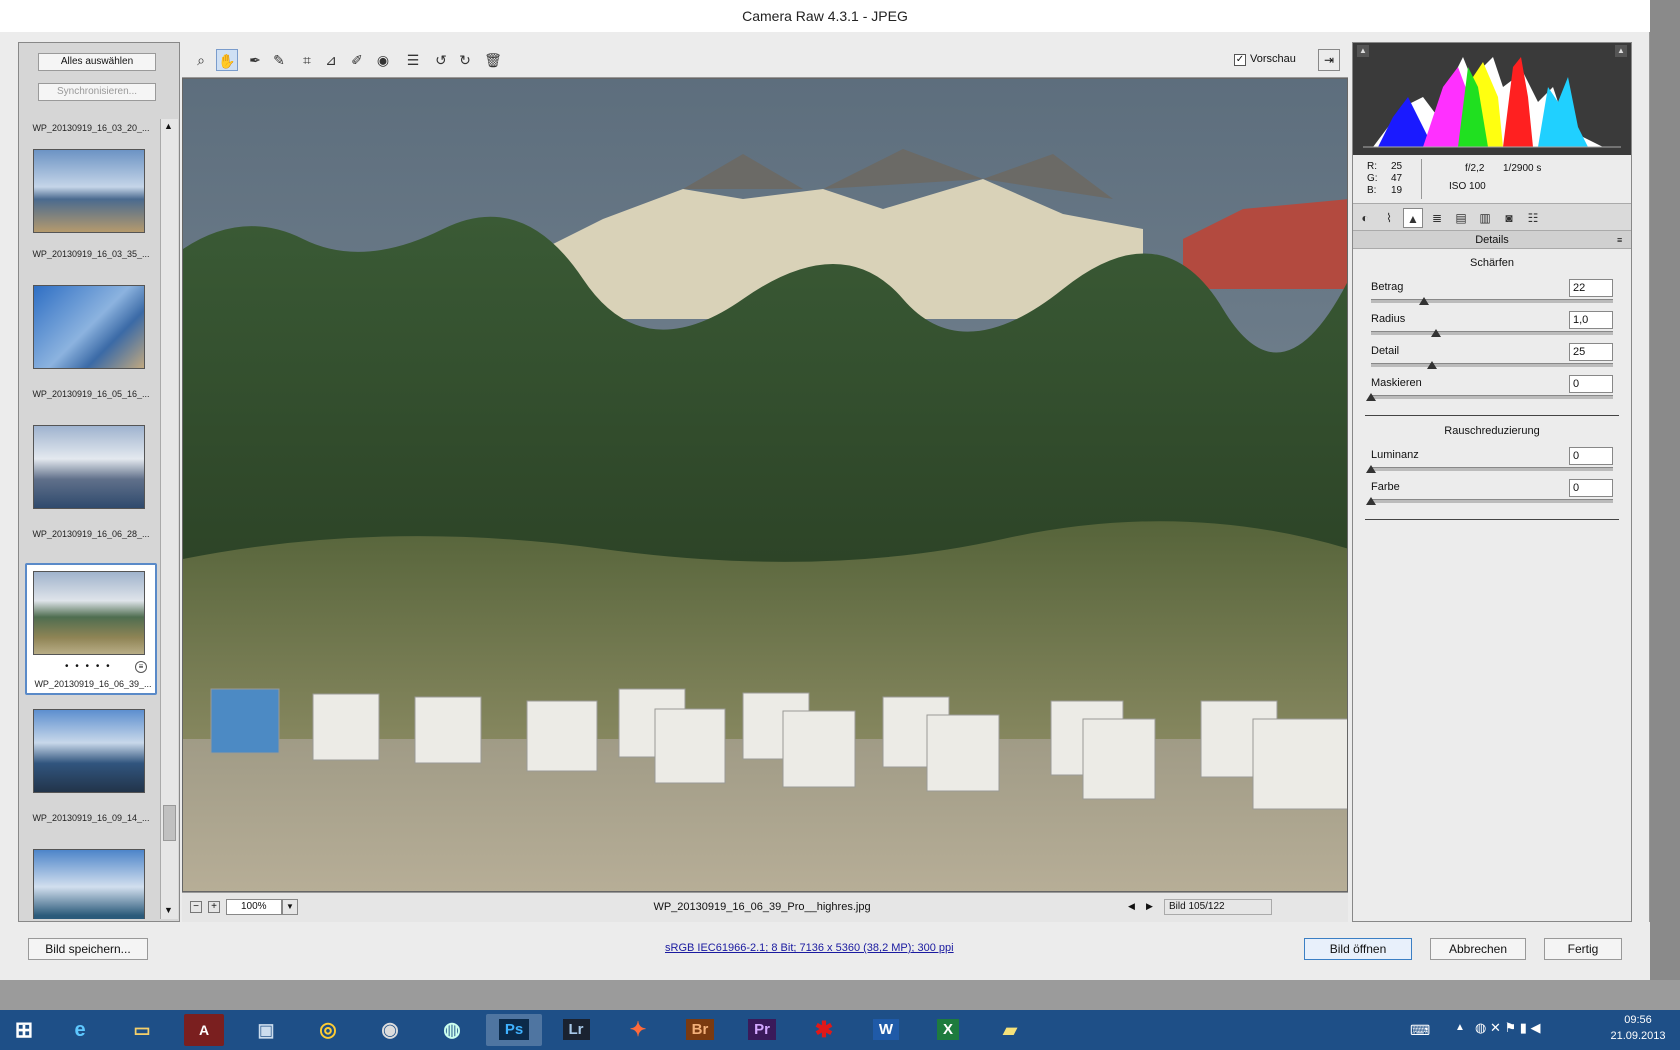 The width and height of the screenshot is (1680, 1050). What do you see at coordinates (141, 667) in the screenshot?
I see `settings-badge-icon: ≡` at bounding box center [141, 667].